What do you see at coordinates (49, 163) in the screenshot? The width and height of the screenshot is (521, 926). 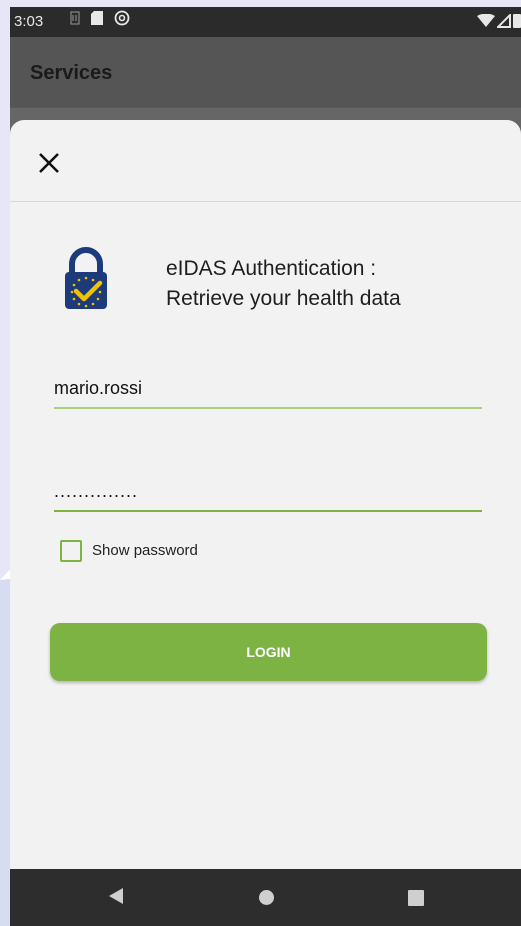 I see `close-icon` at bounding box center [49, 163].